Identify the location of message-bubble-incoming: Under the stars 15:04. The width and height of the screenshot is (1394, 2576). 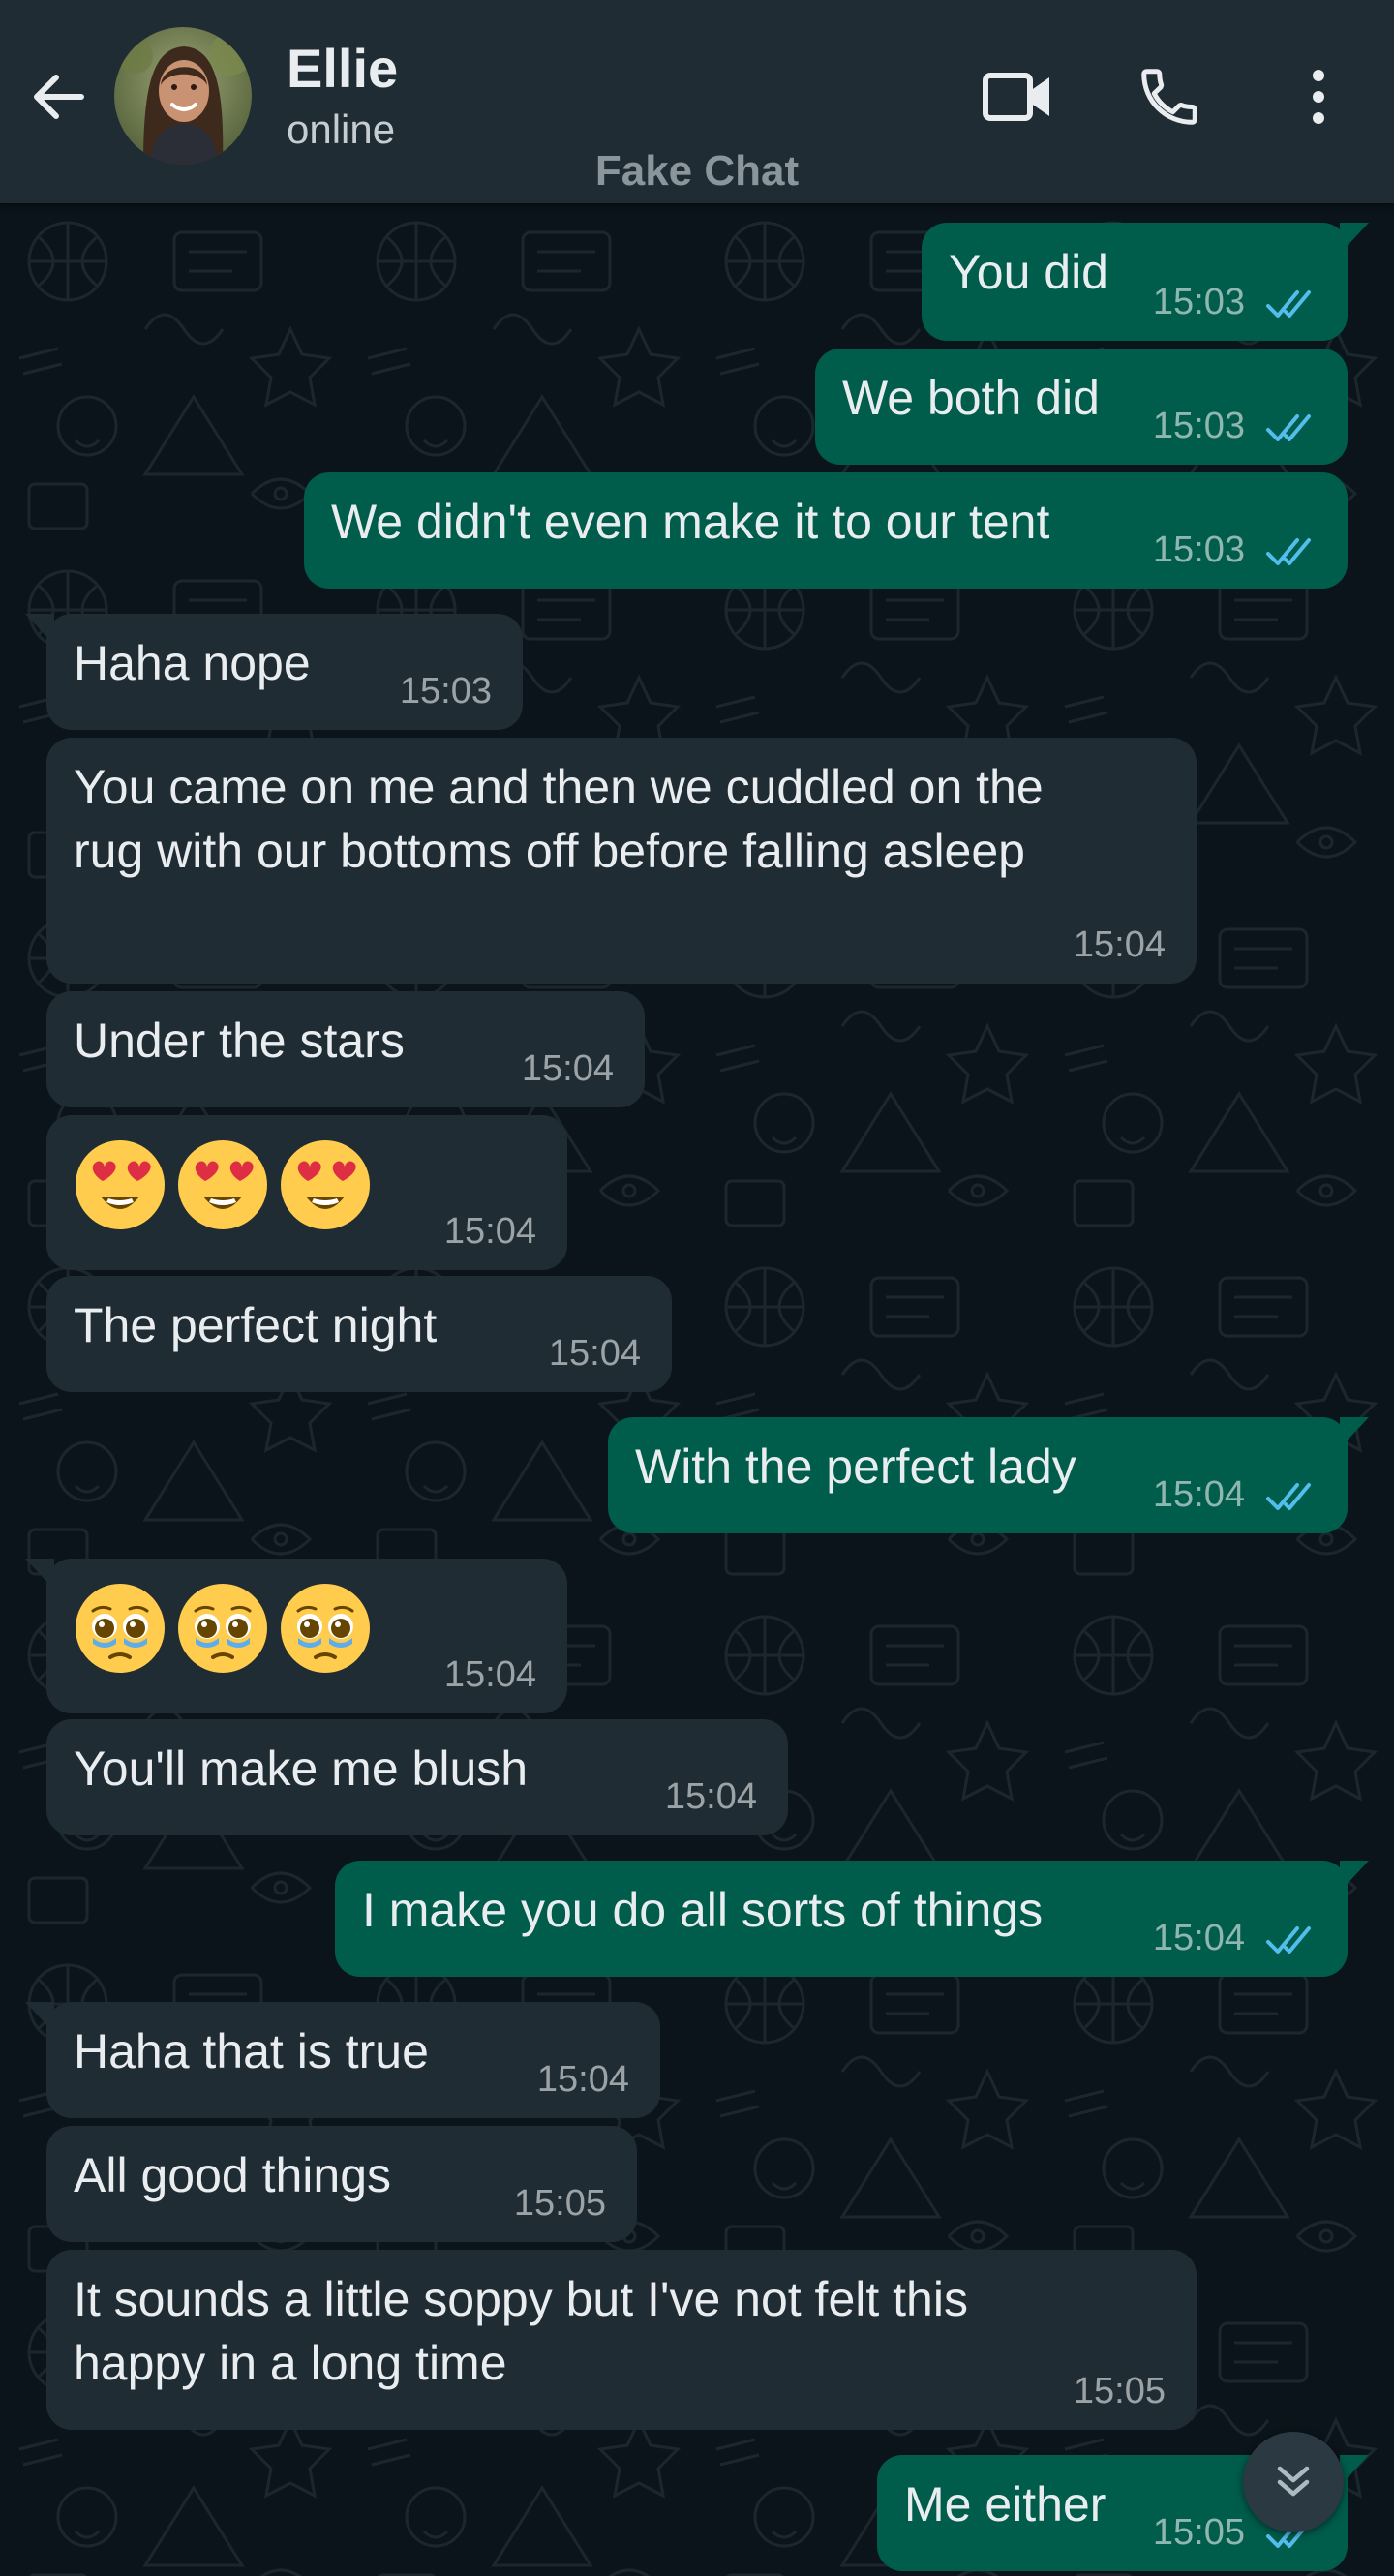
(345, 1049).